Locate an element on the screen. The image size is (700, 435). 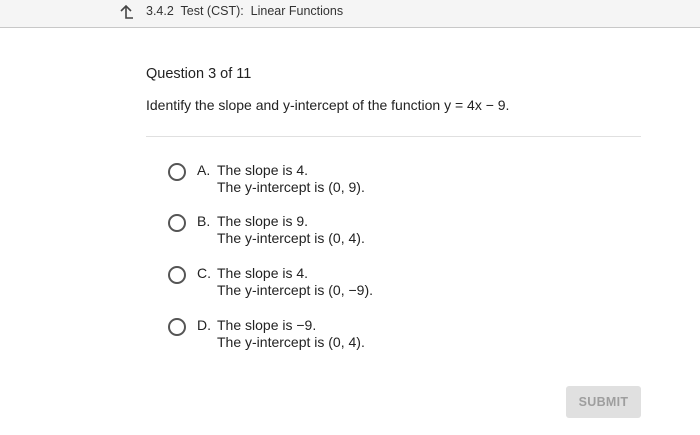
choice-letter: C. is located at coordinates (204, 273).